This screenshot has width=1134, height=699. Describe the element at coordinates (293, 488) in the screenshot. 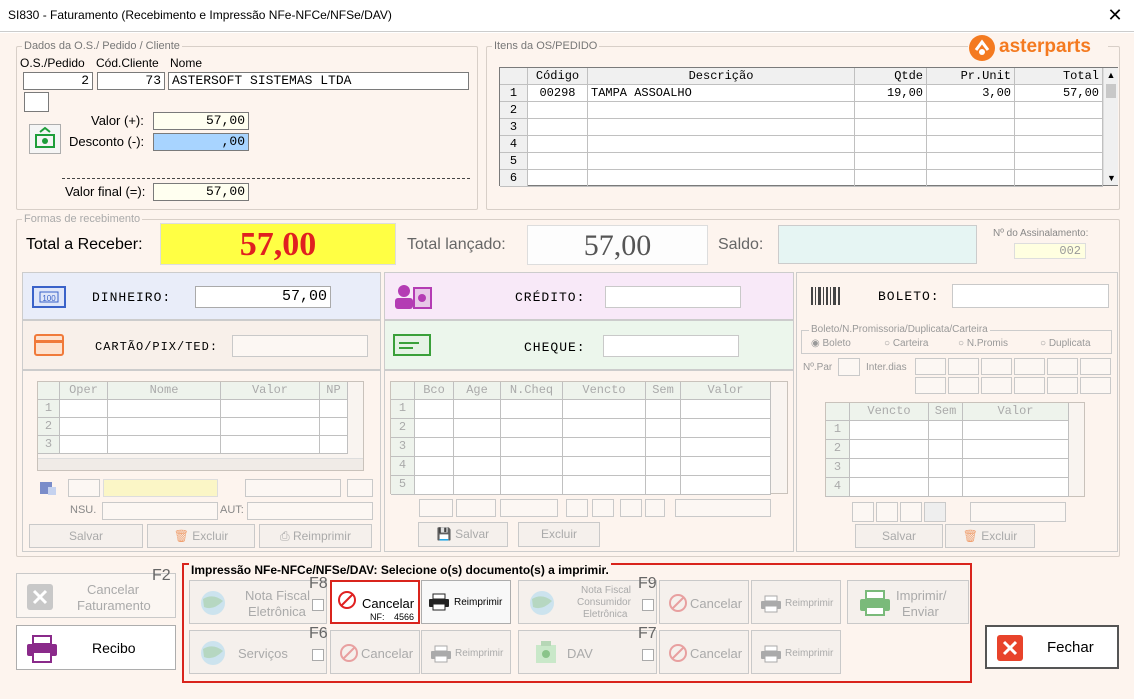

I see `cartao-aux3` at that location.